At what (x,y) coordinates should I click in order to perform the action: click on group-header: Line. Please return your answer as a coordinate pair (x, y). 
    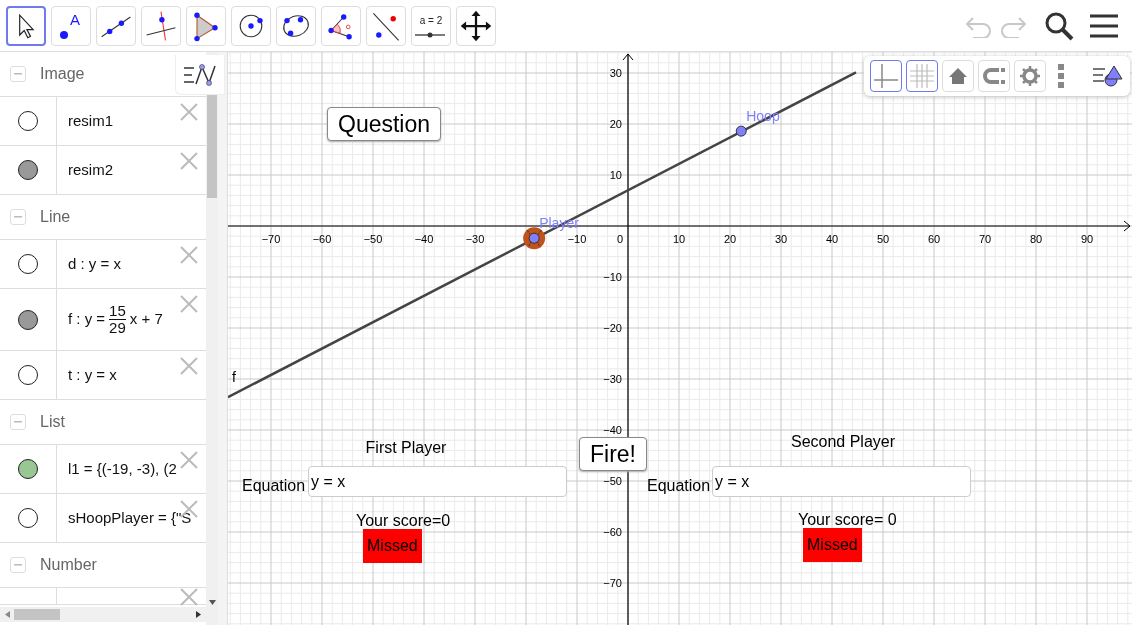
    Looking at the image, I should click on (55, 217).